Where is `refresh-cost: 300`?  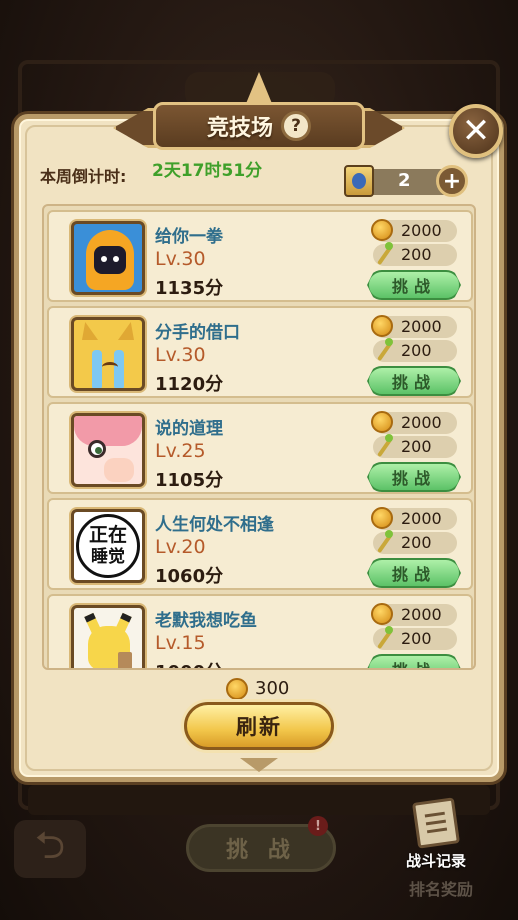
refresh-cost: 300 is located at coordinates (266, 689).